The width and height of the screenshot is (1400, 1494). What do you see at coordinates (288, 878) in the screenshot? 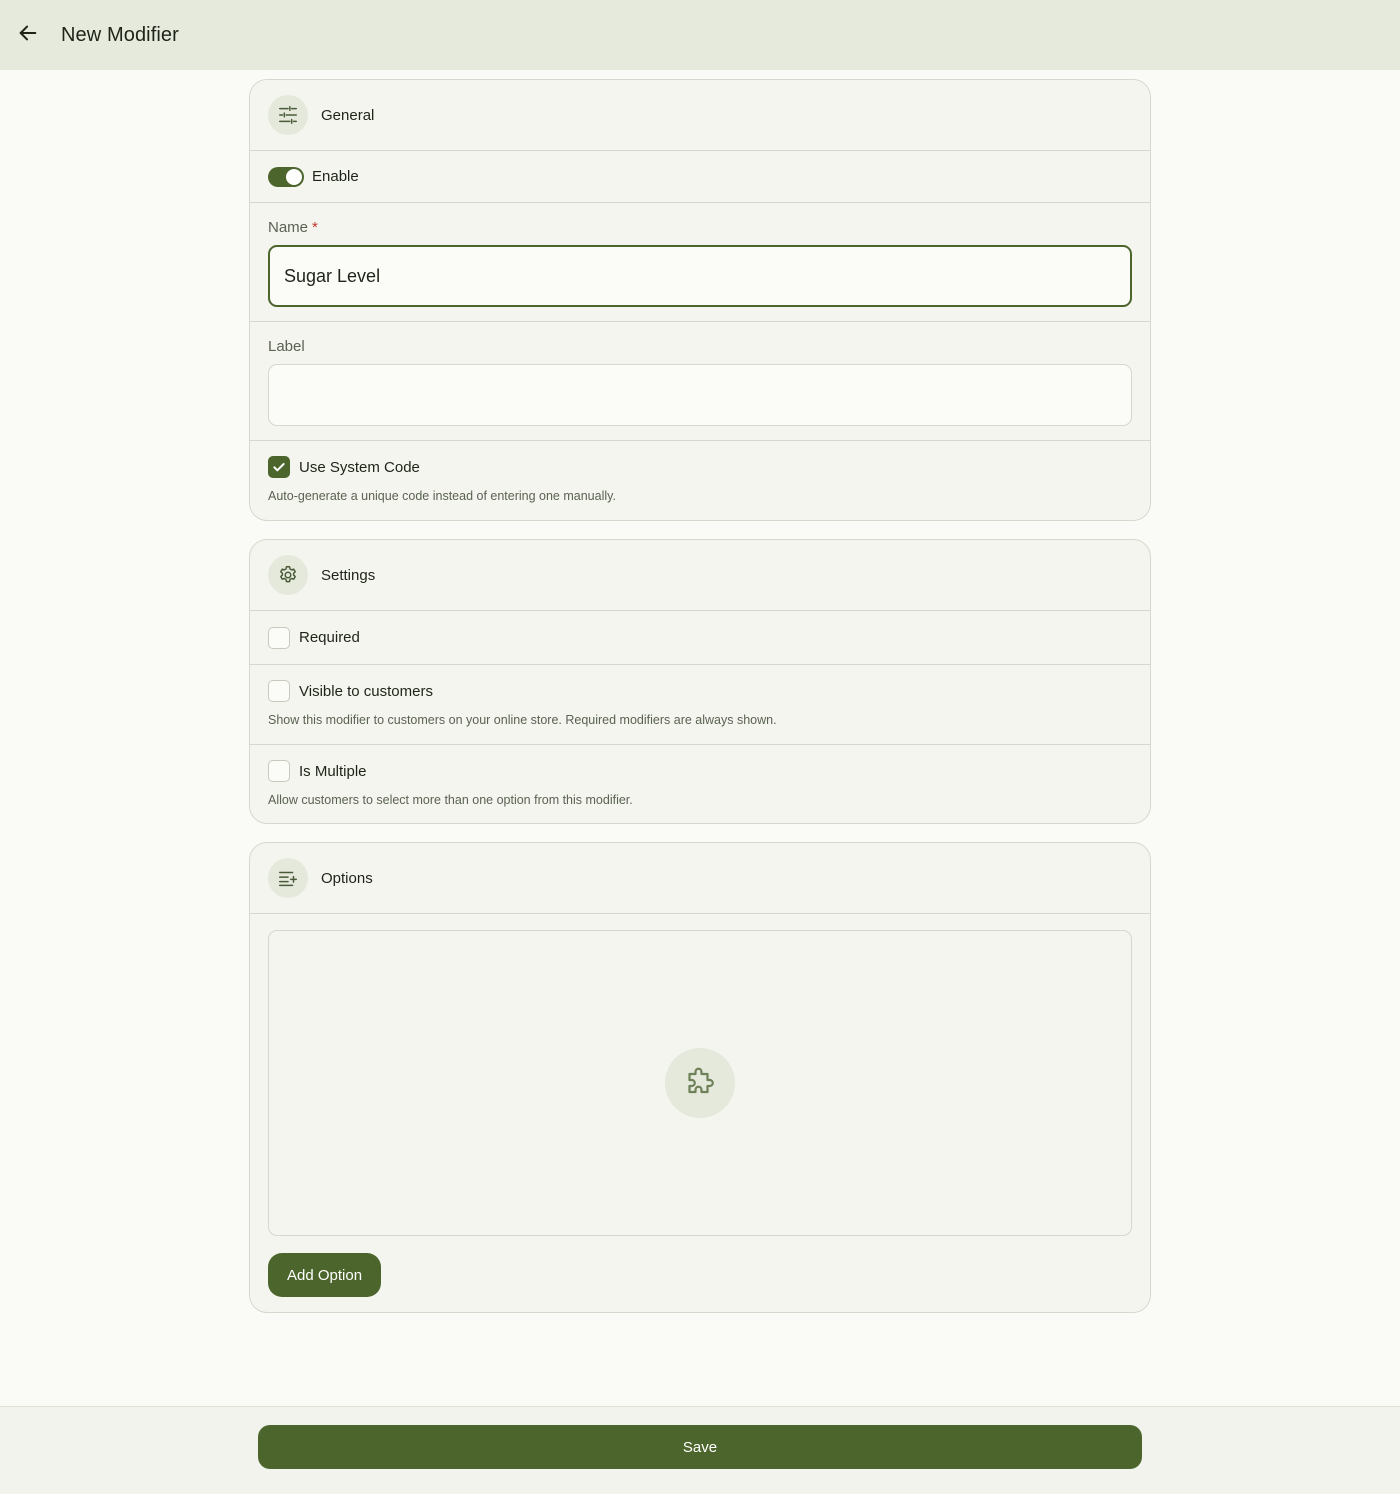
I see `list-add-icon` at bounding box center [288, 878].